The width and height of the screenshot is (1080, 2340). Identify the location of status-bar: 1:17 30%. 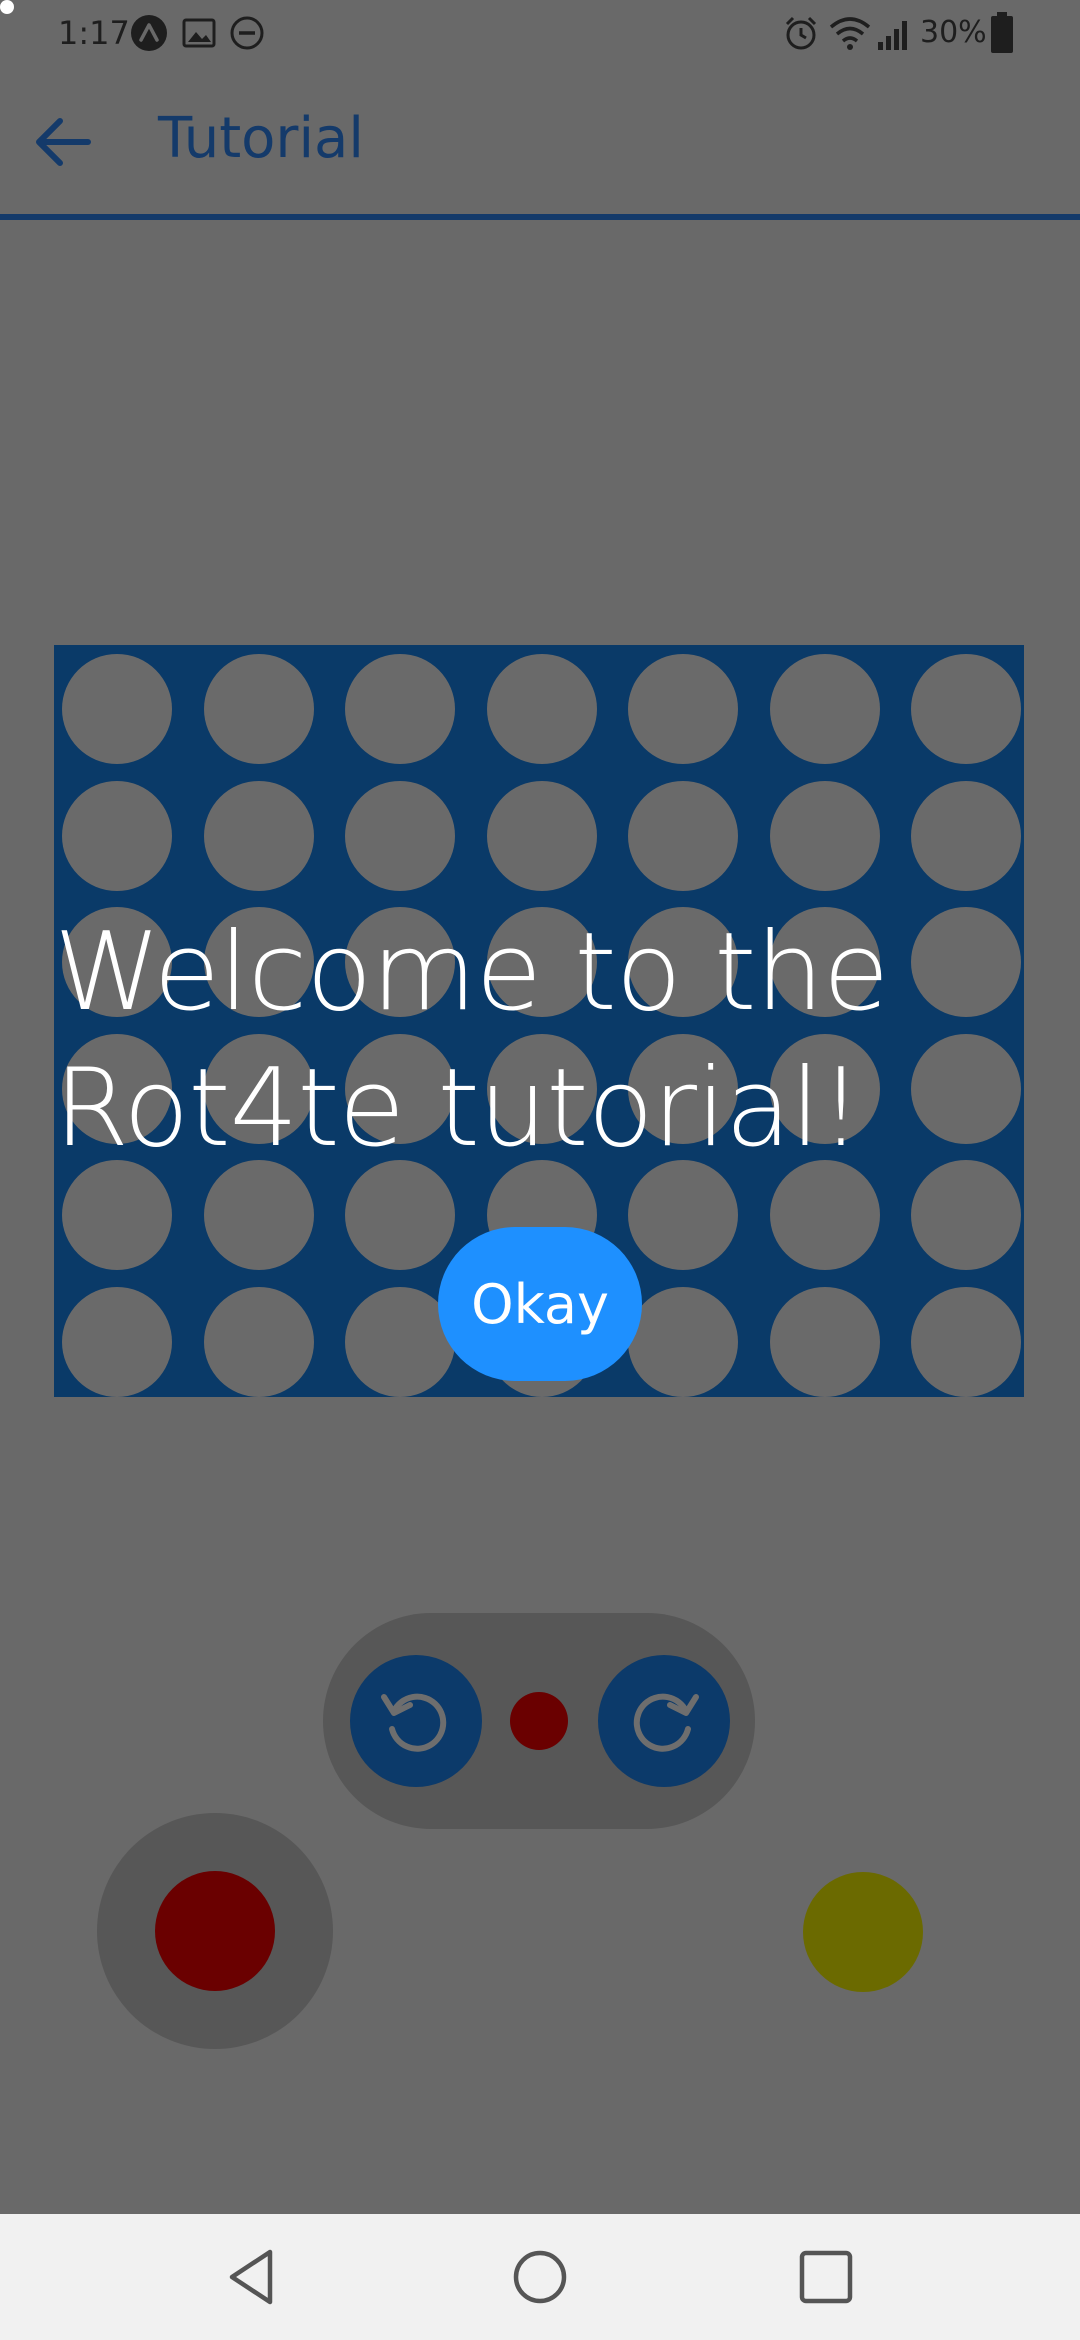
(540, 33).